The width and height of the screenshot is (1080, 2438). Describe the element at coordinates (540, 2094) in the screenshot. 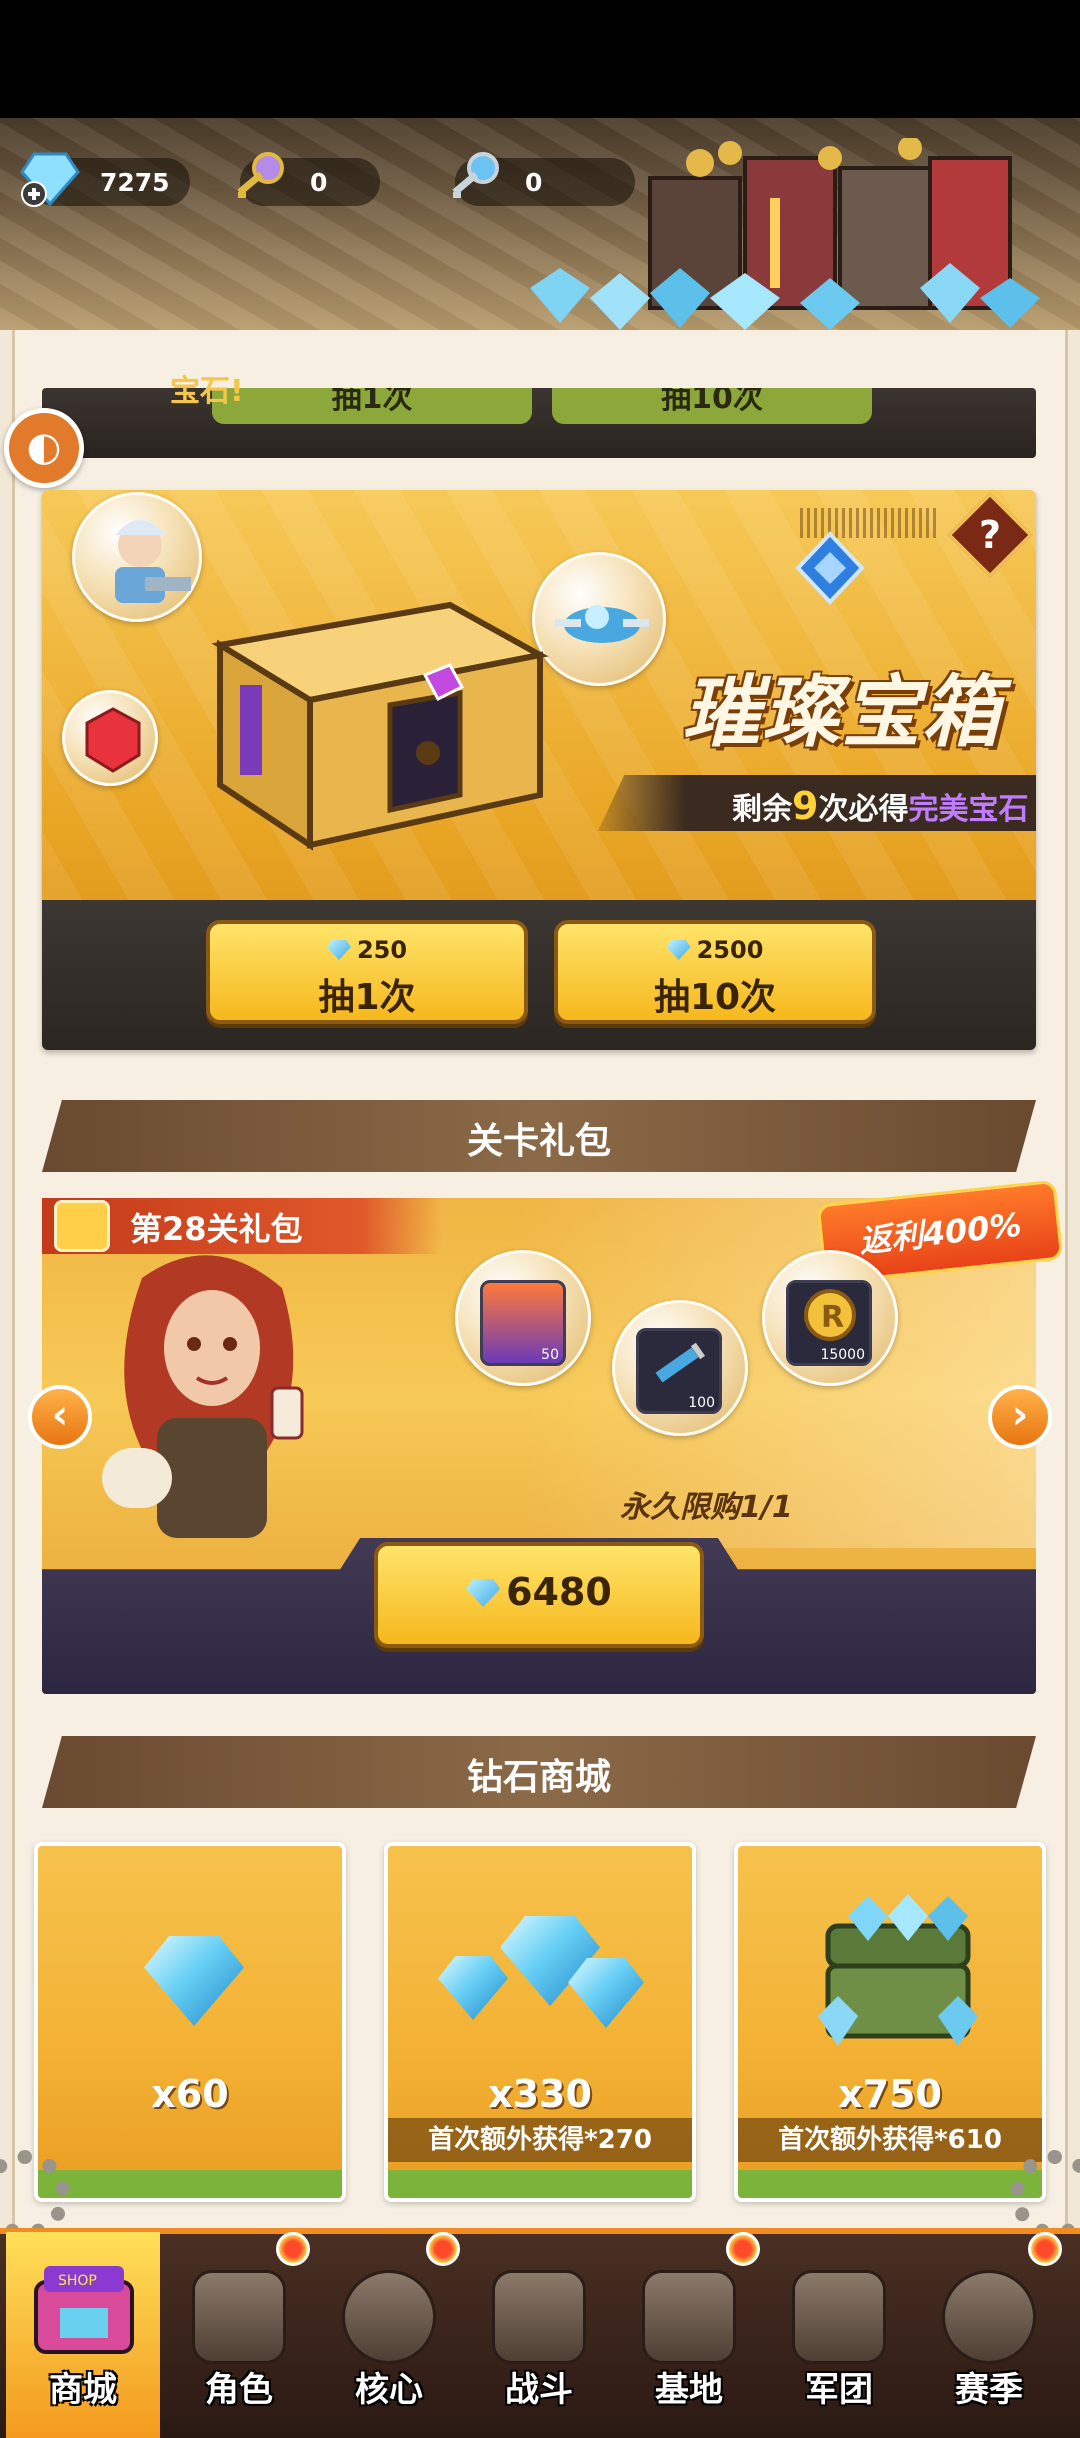

I see `diamond-amount: x330` at that location.